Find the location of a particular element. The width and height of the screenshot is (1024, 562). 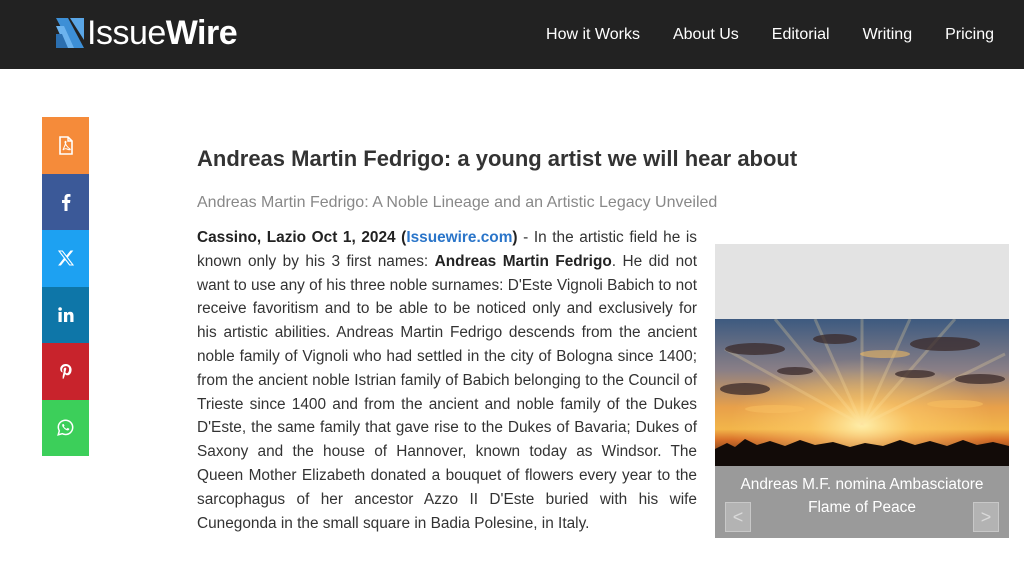

chevron-right-icon: > is located at coordinates (986, 516).